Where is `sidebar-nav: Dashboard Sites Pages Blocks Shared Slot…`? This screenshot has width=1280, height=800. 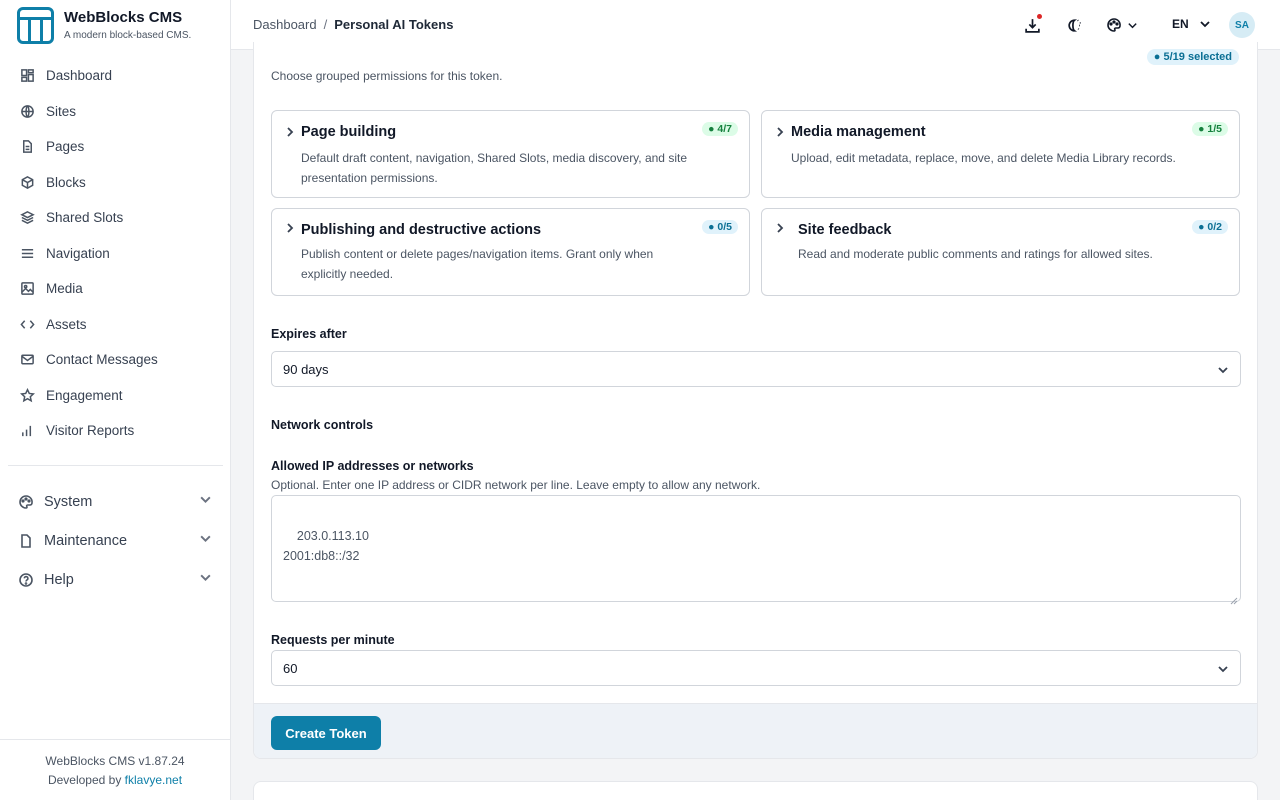
sidebar-nav: Dashboard Sites Pages Blocks Shared Slot… is located at coordinates (115, 253).